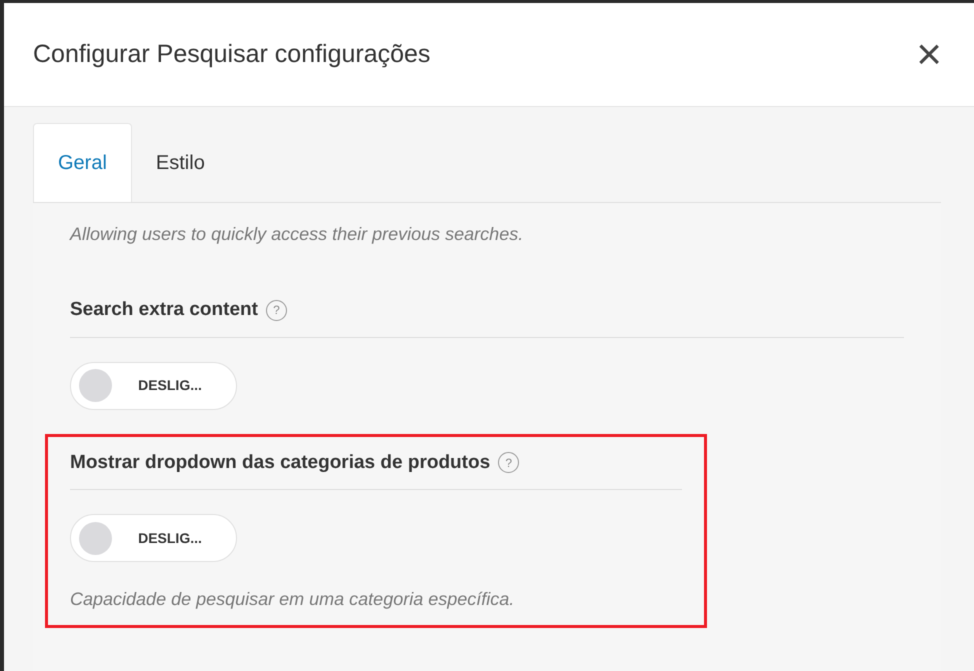  Describe the element at coordinates (297, 234) in the screenshot. I see `setting-description: Allowing users to quickly access their previous searches.` at that location.